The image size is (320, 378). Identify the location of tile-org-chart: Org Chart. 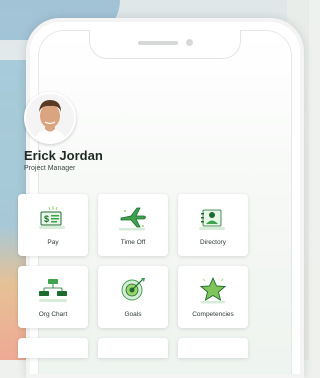
(53, 297).